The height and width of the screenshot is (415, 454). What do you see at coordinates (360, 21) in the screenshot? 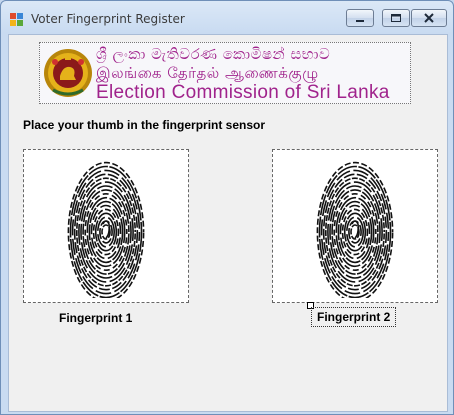
I see `minimize-icon` at bounding box center [360, 21].